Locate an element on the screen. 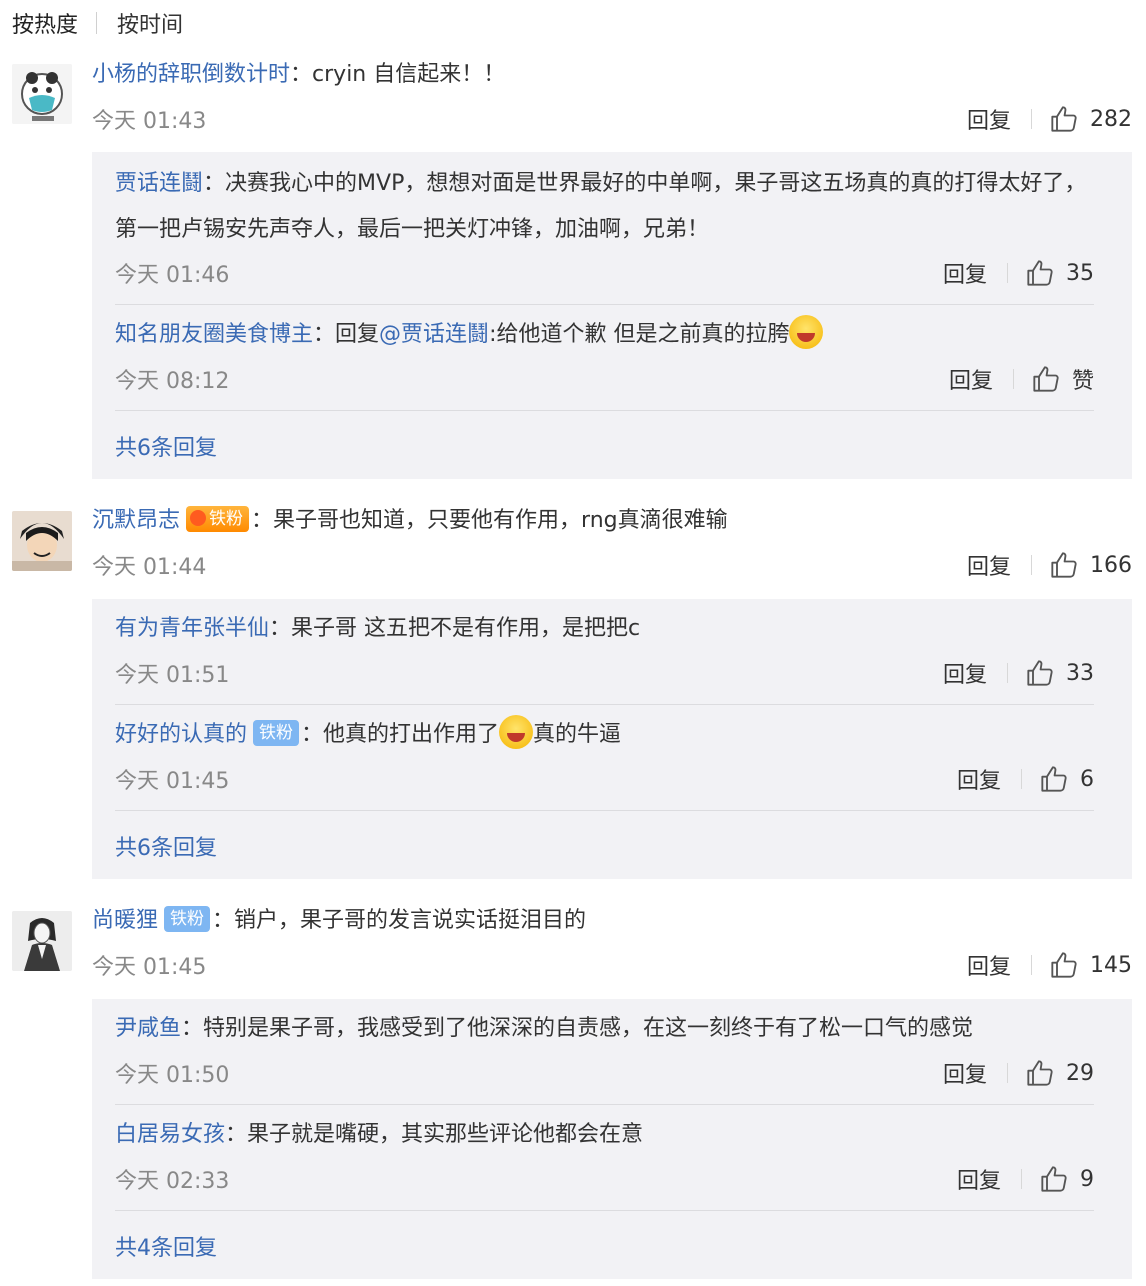 This screenshot has height=1286, width=1146. reply-meta: 今天 01:45 回复 6 is located at coordinates (604, 779).